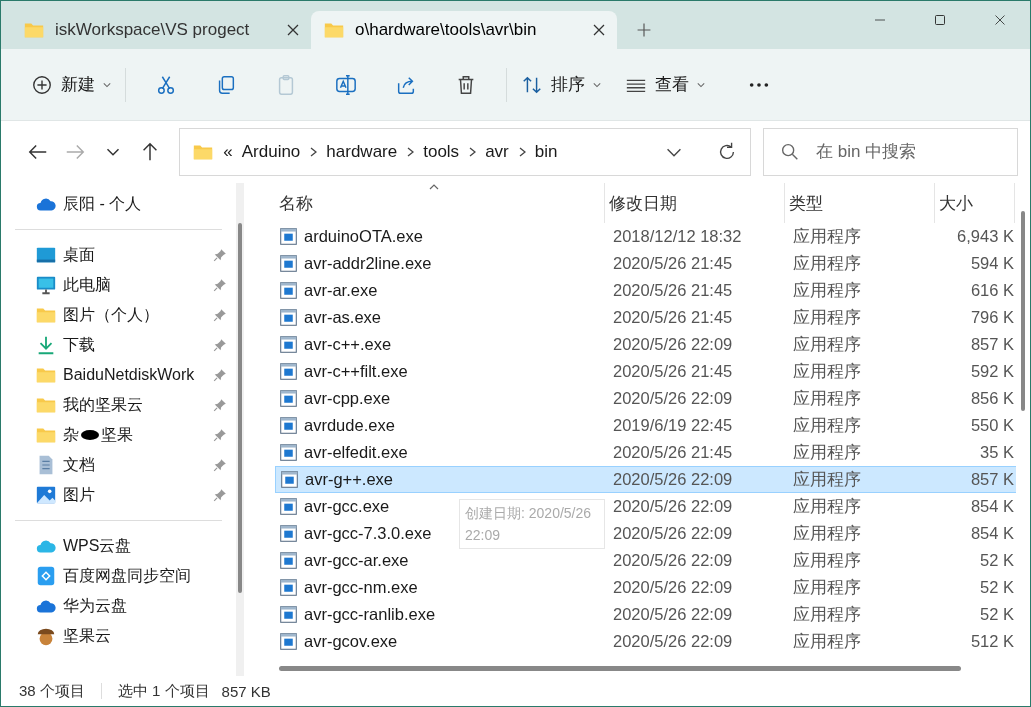 This screenshot has width=1031, height=707. What do you see at coordinates (440, 614) in the screenshot?
I see `file-name-cell: avr-gcc-ranlib.exe` at bounding box center [440, 614].